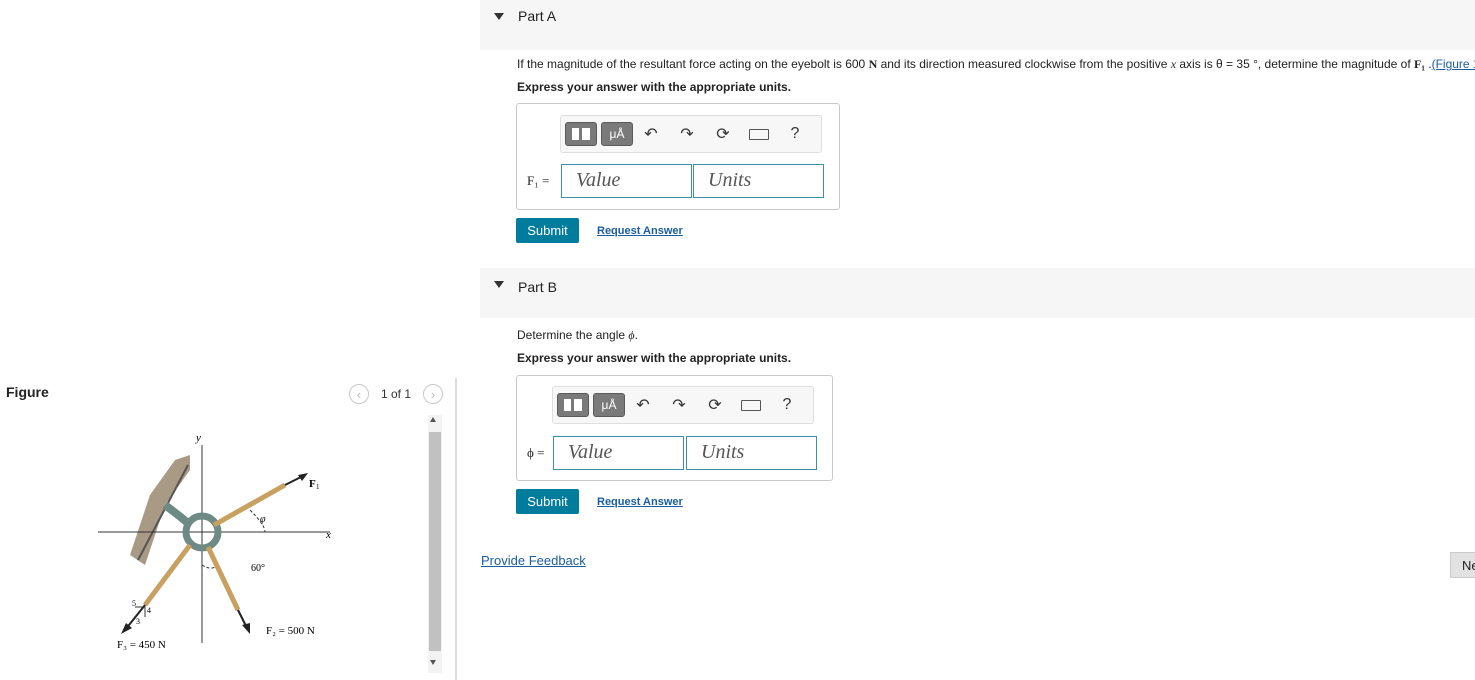 The image size is (1475, 680). Describe the element at coordinates (573, 335) in the screenshot. I see `question-b-text: Determine the angle` at that location.